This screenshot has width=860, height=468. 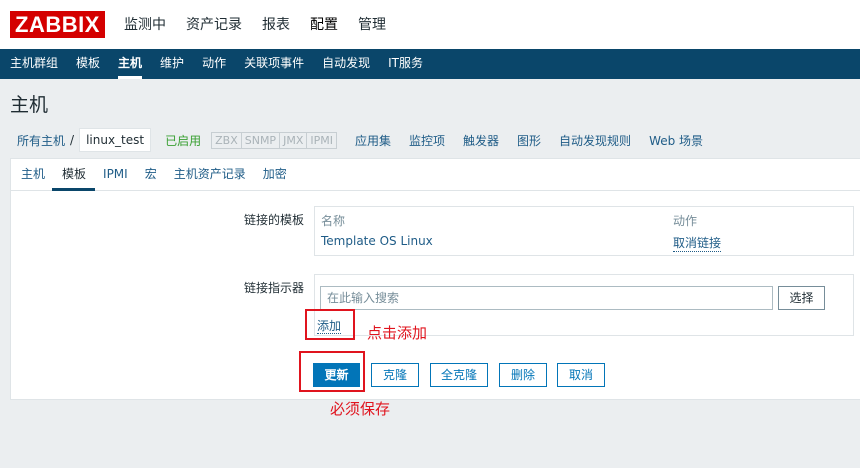 What do you see at coordinates (324, 25) in the screenshot?
I see `main-menu-configuration: 配置` at bounding box center [324, 25].